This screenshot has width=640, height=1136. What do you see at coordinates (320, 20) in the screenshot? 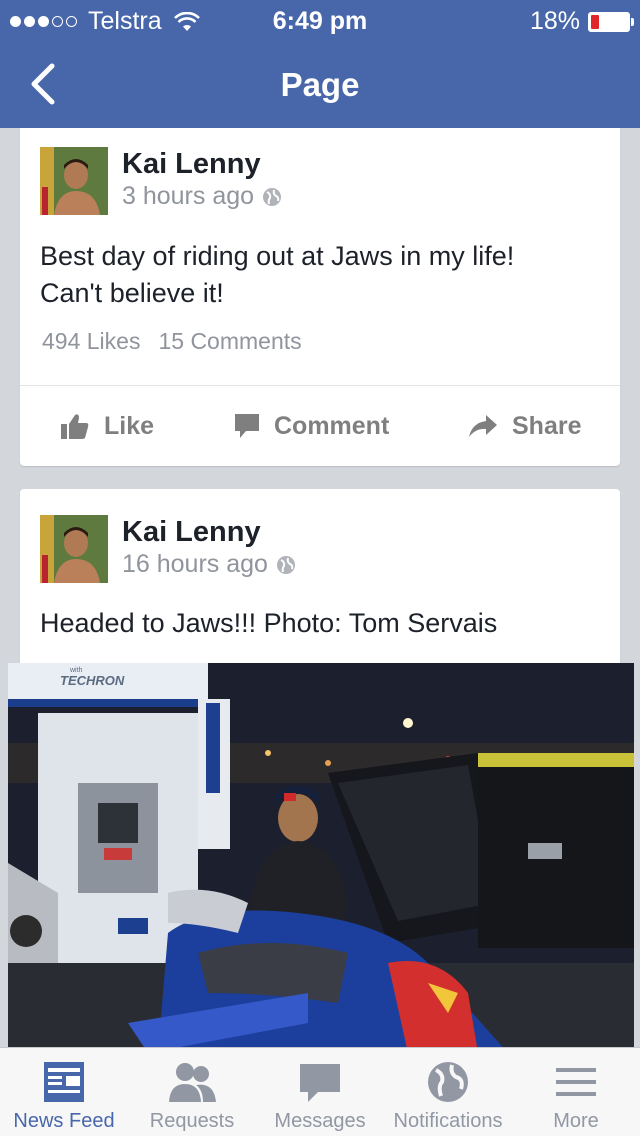
I see `status-bar: Telstra 6:49 pm 18%` at bounding box center [320, 20].